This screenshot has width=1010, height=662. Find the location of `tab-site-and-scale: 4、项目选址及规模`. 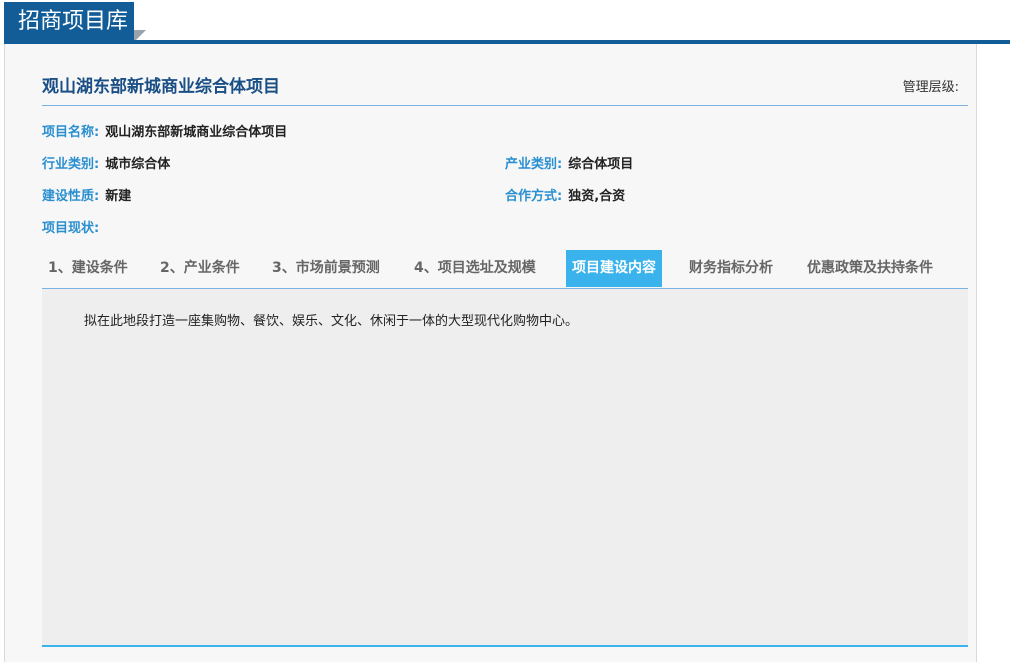

tab-site-and-scale: 4、项目选址及规模 is located at coordinates (475, 268).